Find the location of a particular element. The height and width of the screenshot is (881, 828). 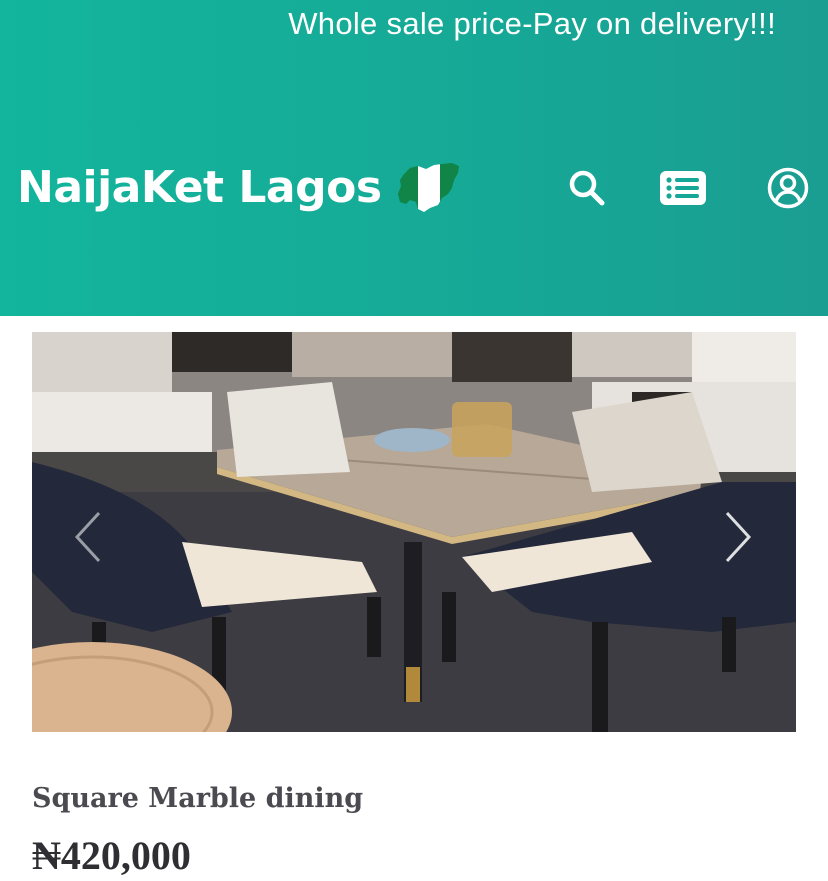

announcement-banner: Whole sale price-Pay on delivery!!! is located at coordinates (532, 23).